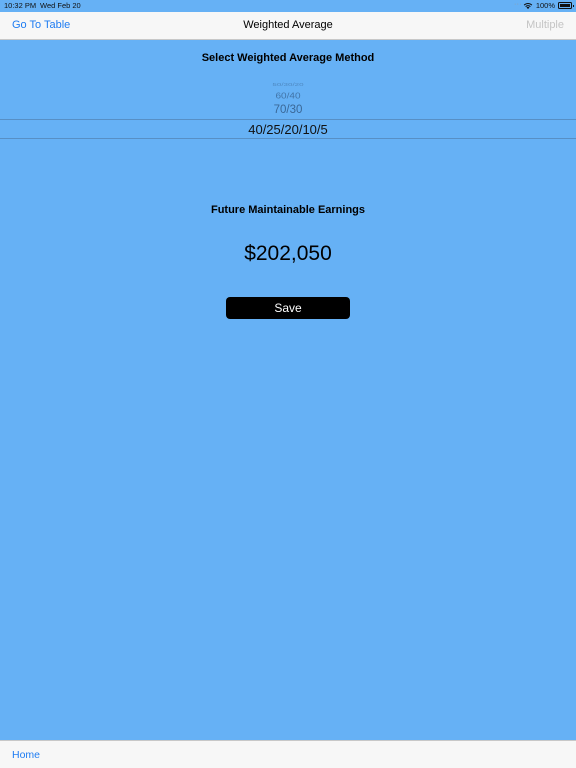 This screenshot has height=768, width=576. I want to click on wifi-icon, so click(528, 5).